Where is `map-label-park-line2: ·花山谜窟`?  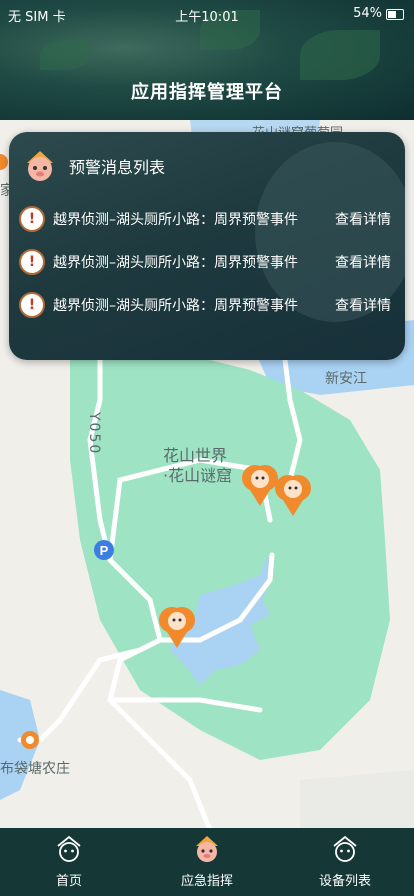
map-label-park-line2: ·花山谜窟 is located at coordinates (198, 475).